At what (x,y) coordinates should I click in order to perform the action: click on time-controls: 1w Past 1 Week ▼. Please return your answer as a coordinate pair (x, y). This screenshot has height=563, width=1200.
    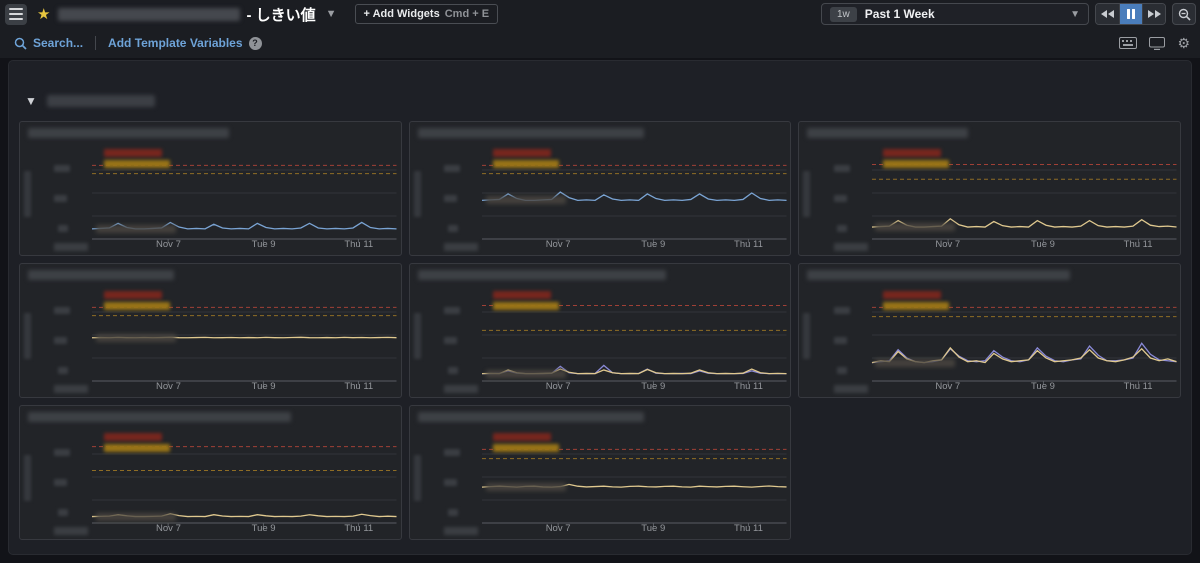
    Looking at the image, I should click on (1008, 14).